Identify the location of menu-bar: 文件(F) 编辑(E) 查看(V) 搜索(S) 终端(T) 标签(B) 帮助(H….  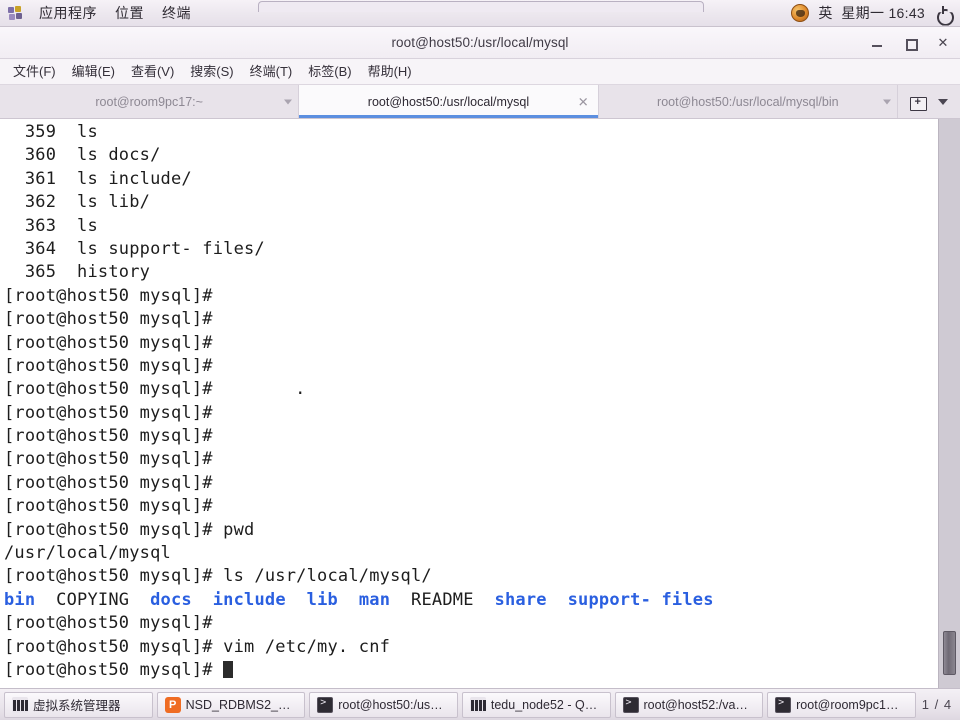
(480, 72).